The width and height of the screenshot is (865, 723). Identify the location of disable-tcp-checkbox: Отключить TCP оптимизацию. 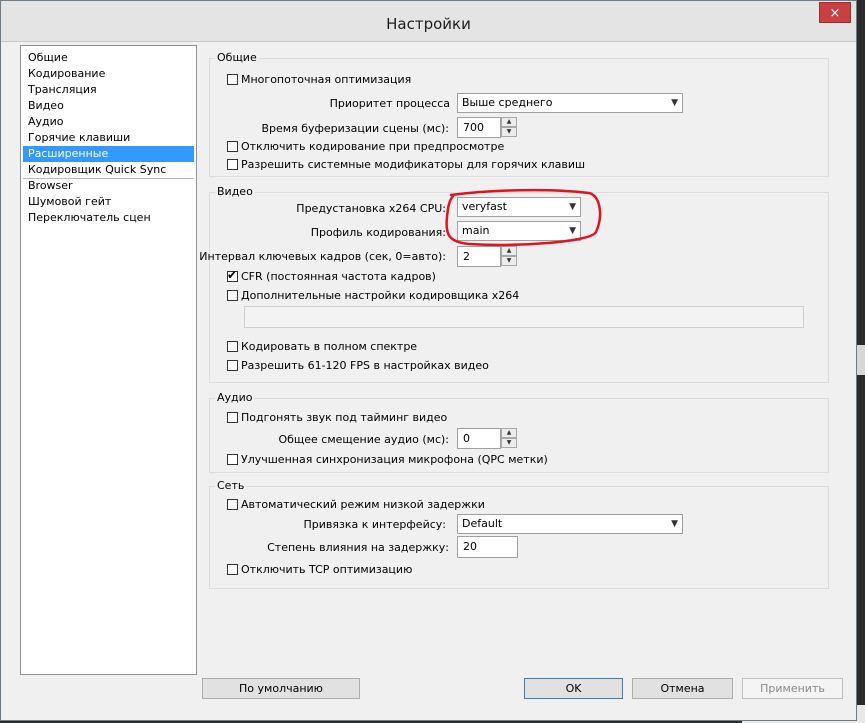
(319, 569).